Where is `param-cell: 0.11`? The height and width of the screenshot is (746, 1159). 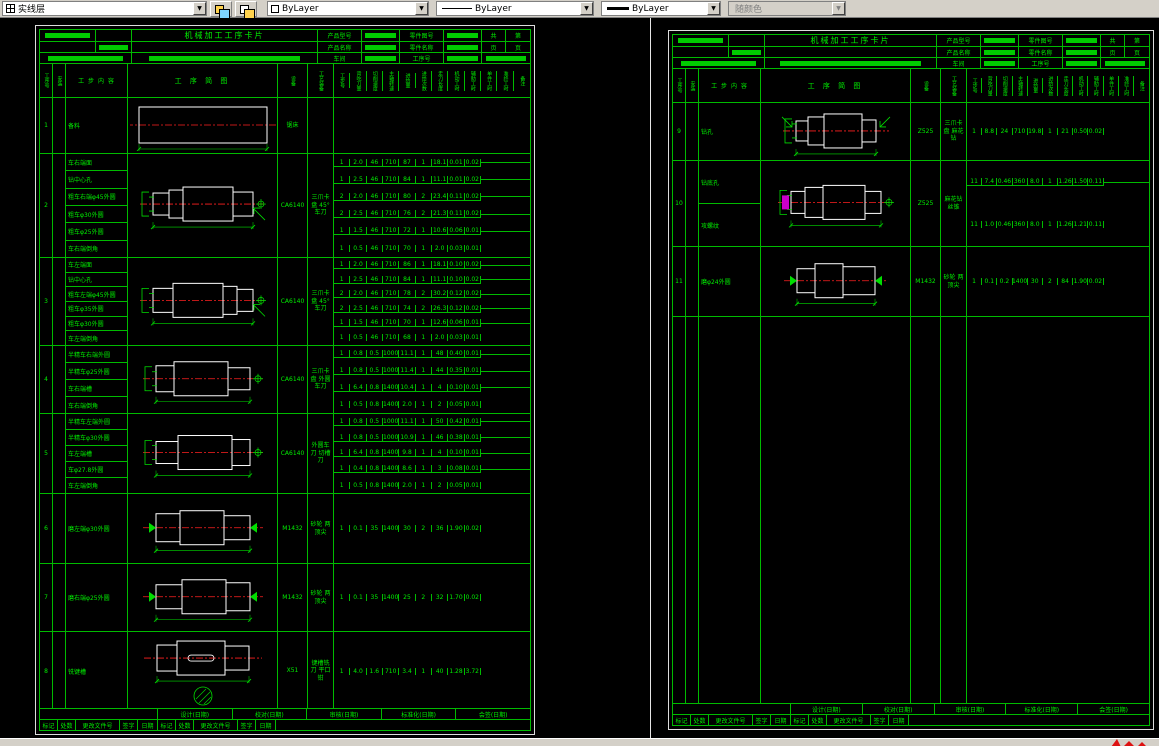
param-cell: 0.11 is located at coordinates (1096, 225).